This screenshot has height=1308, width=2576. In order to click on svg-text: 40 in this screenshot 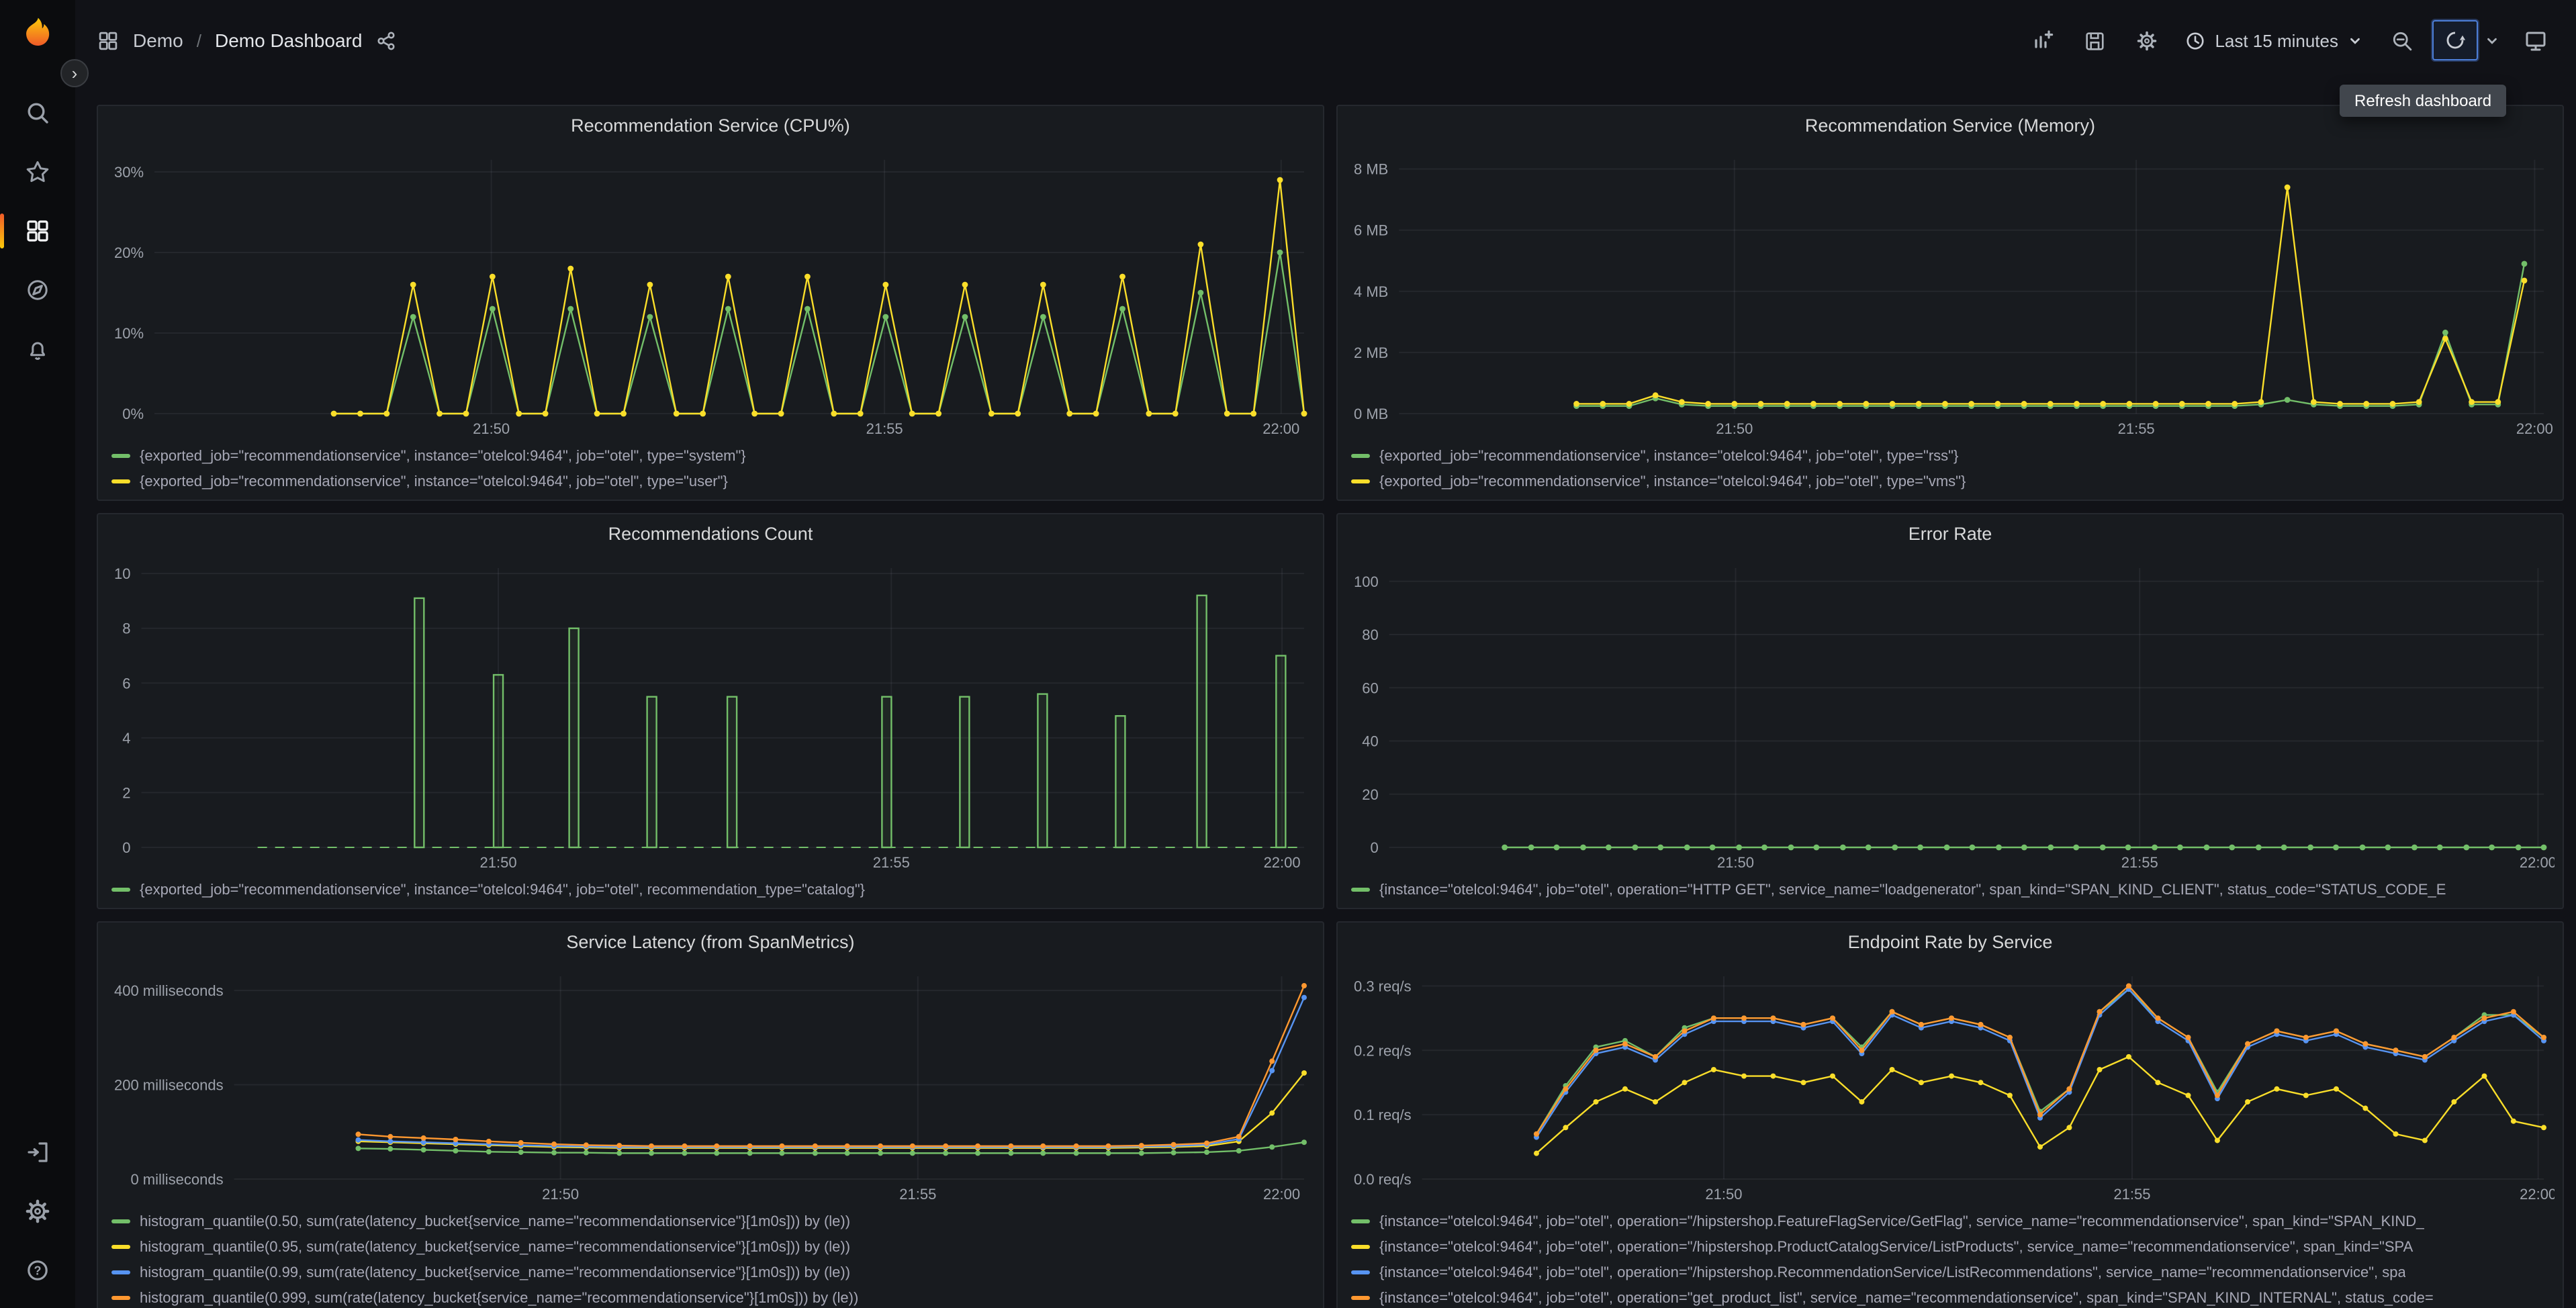, I will do `click(1370, 741)`.